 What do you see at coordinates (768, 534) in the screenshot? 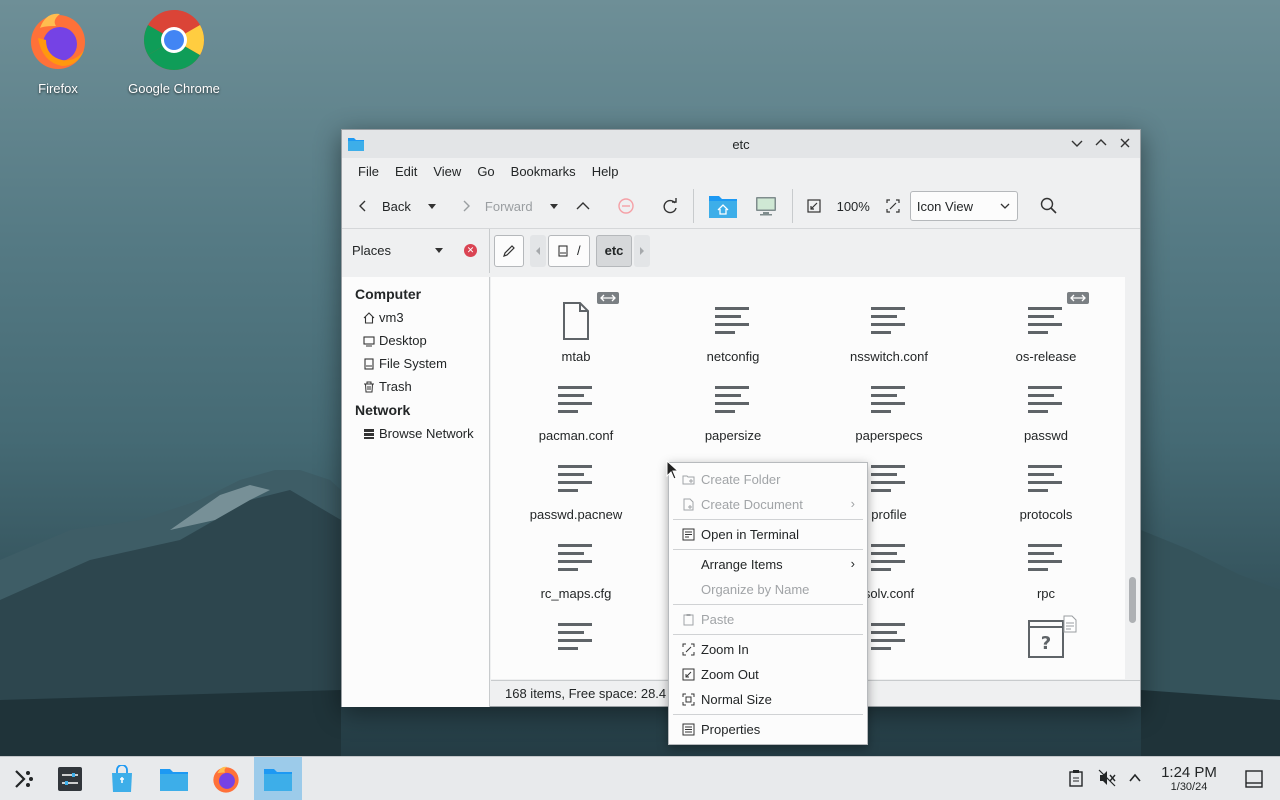
I see `menu-item-open-in-terminal: Open in Terminal` at bounding box center [768, 534].